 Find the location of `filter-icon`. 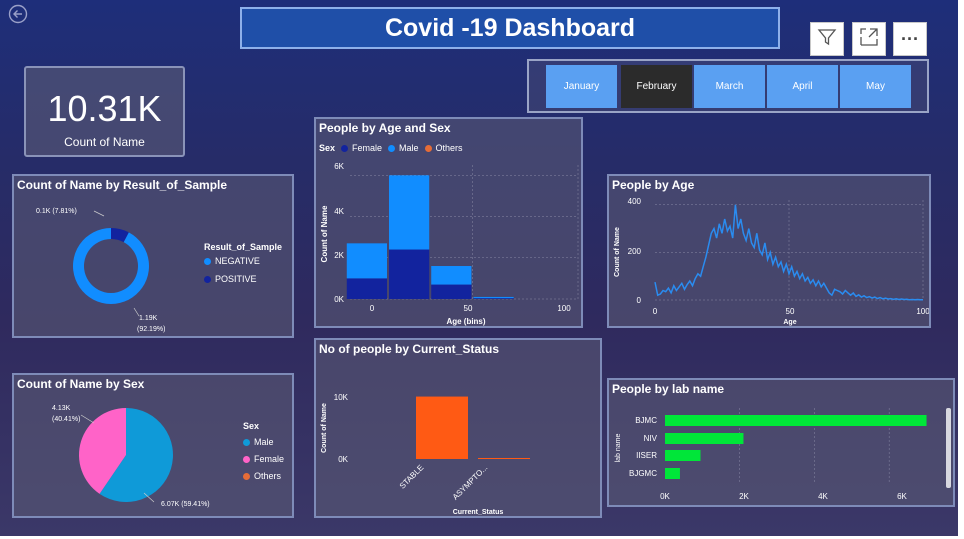

filter-icon is located at coordinates (827, 39).